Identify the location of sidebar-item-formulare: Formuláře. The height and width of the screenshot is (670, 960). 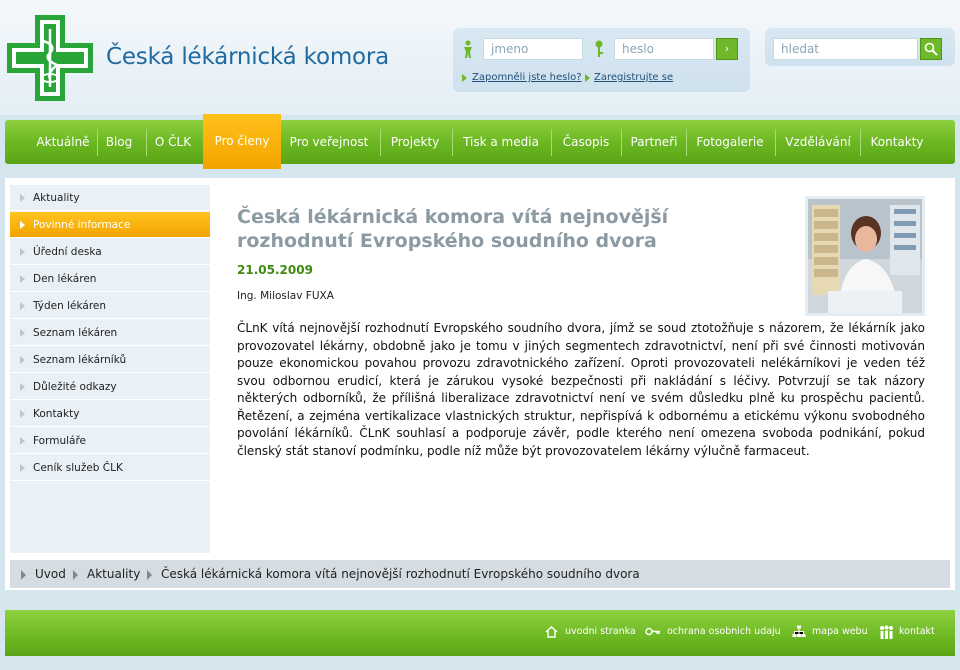
(110, 441).